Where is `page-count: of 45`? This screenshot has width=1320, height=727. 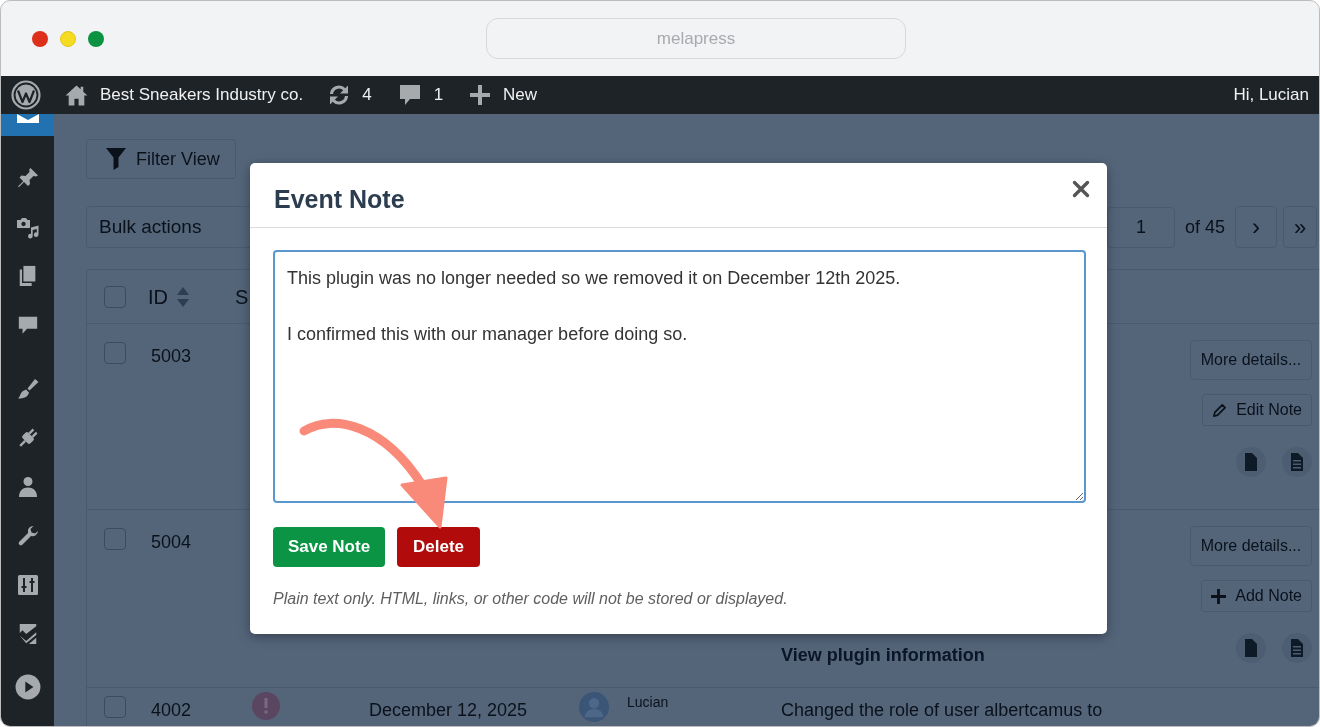 page-count: of 45 is located at coordinates (1204, 227).